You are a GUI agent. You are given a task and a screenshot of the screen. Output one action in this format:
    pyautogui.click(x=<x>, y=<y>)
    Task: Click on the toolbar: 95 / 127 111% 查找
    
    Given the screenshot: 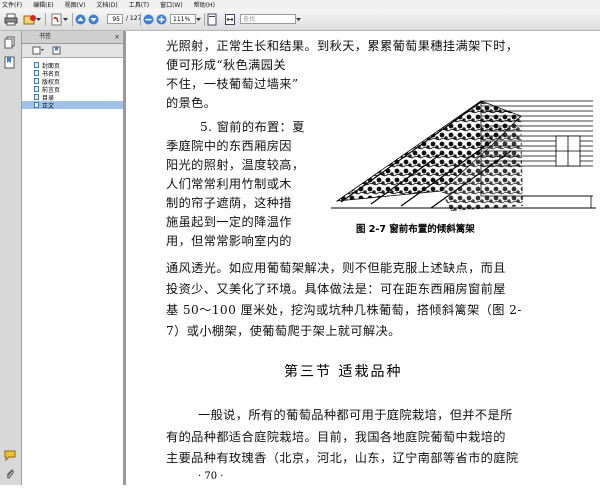 What is the action you would take?
    pyautogui.click(x=300, y=20)
    